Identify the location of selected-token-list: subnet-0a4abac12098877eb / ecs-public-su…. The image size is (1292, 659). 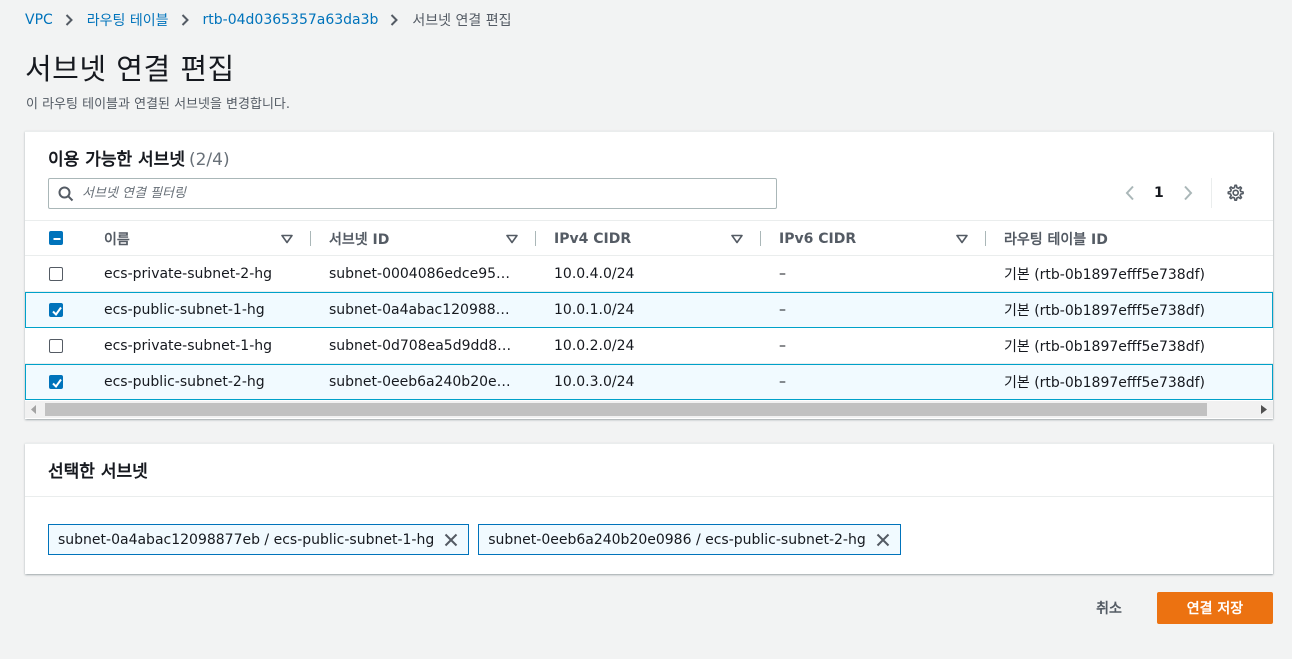
(474, 539).